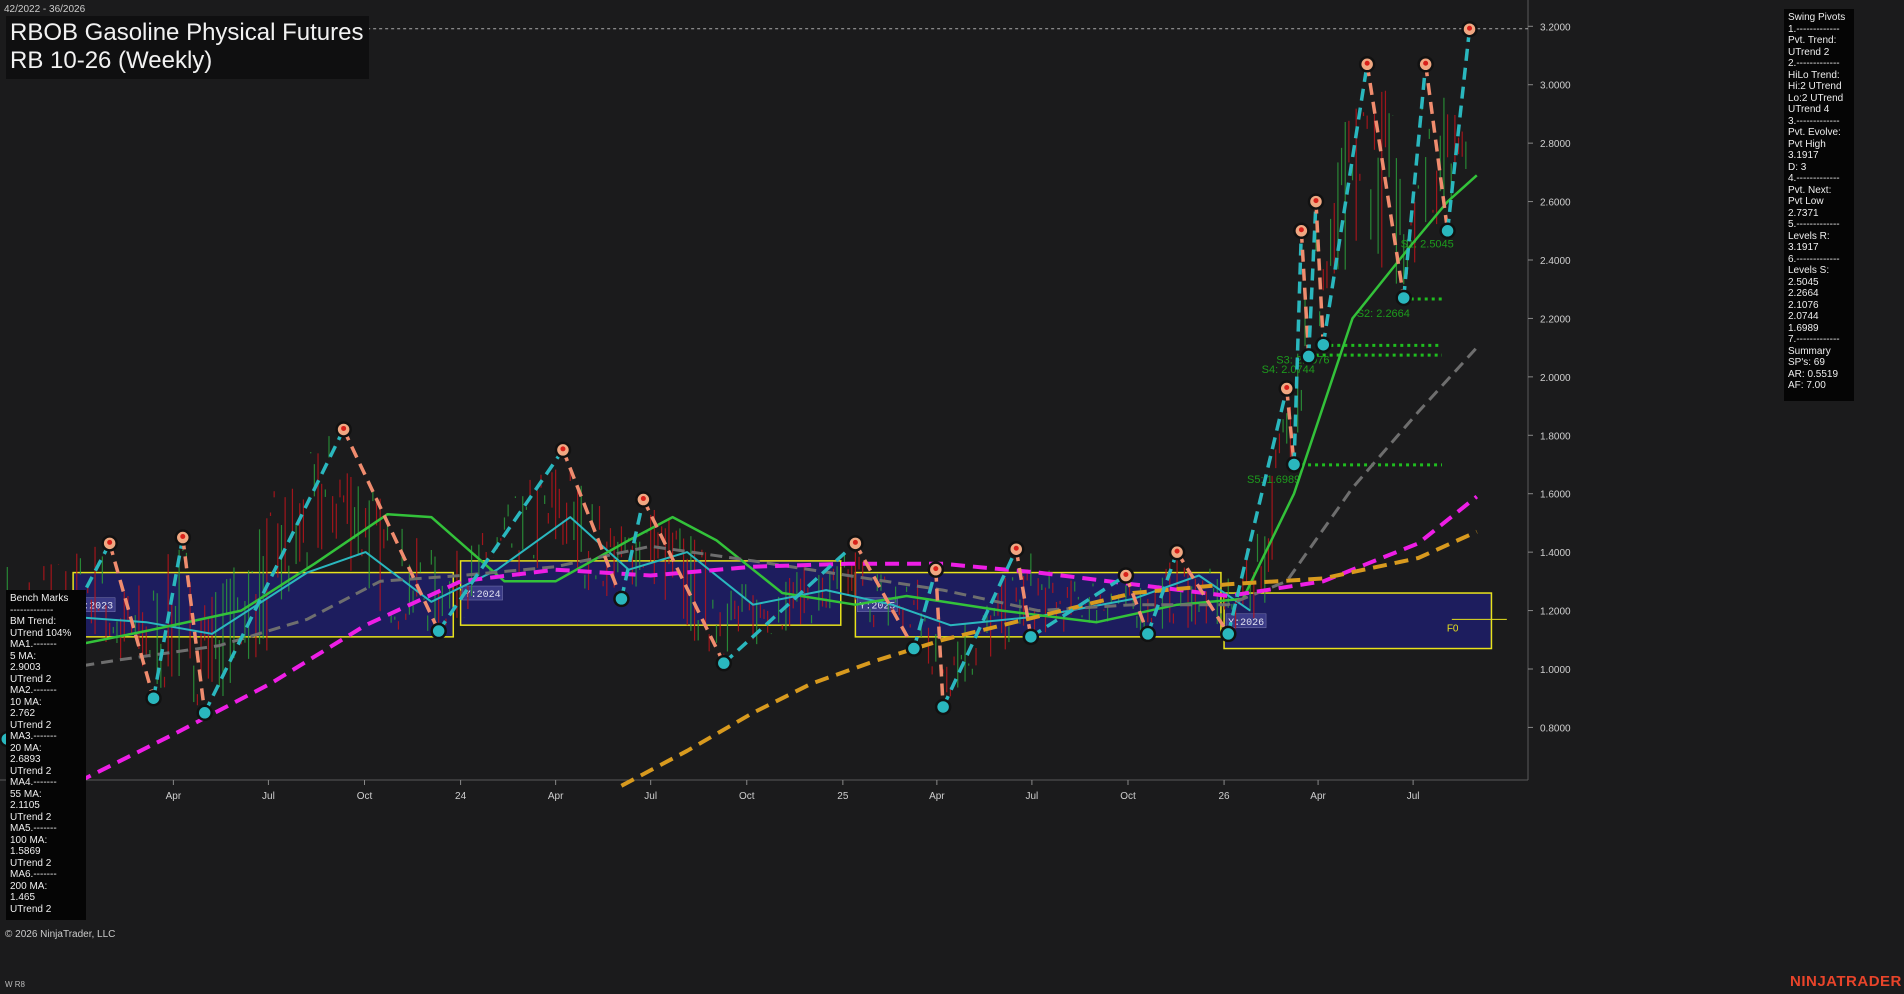  I want to click on support-label: S4: 2.0744, so click(1288, 370).